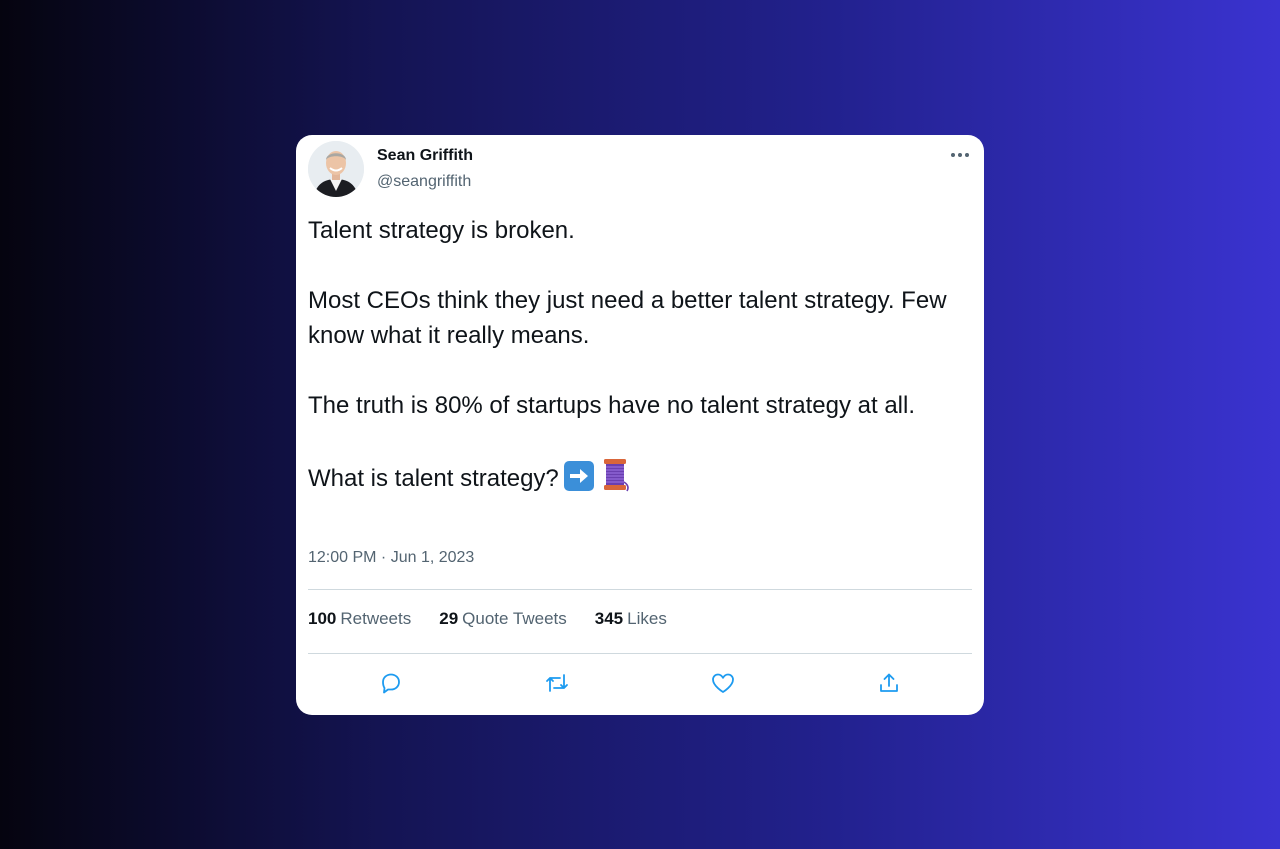 The image size is (1280, 849). What do you see at coordinates (640, 480) in the screenshot?
I see `tweet-paragraph-last: What is talent strategy?` at bounding box center [640, 480].